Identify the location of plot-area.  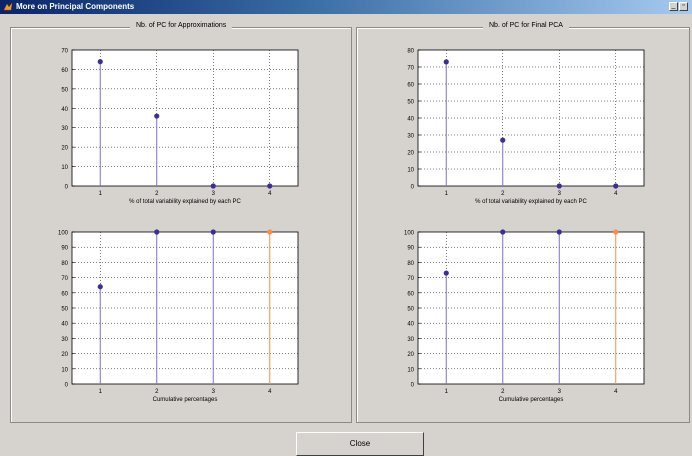
(185, 118).